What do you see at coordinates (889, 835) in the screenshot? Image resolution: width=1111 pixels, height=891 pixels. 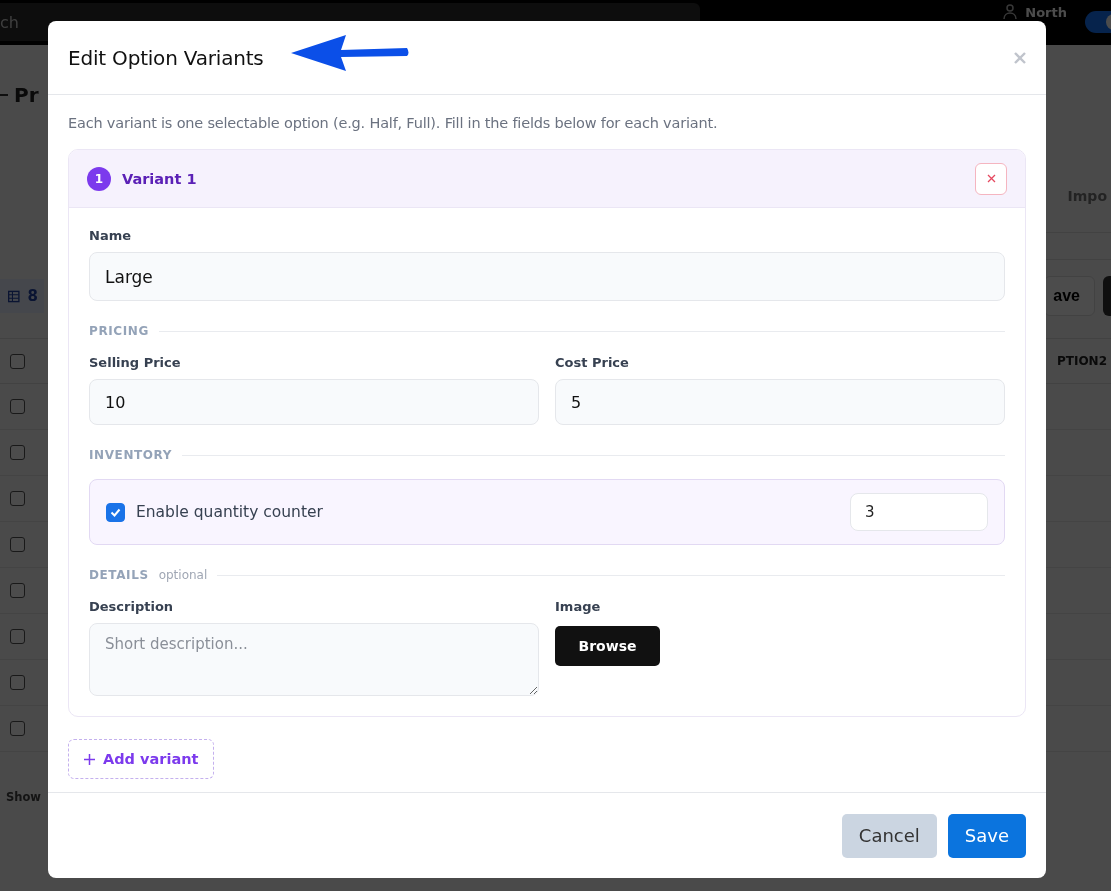 I see `cancel-button: Cancel` at bounding box center [889, 835].